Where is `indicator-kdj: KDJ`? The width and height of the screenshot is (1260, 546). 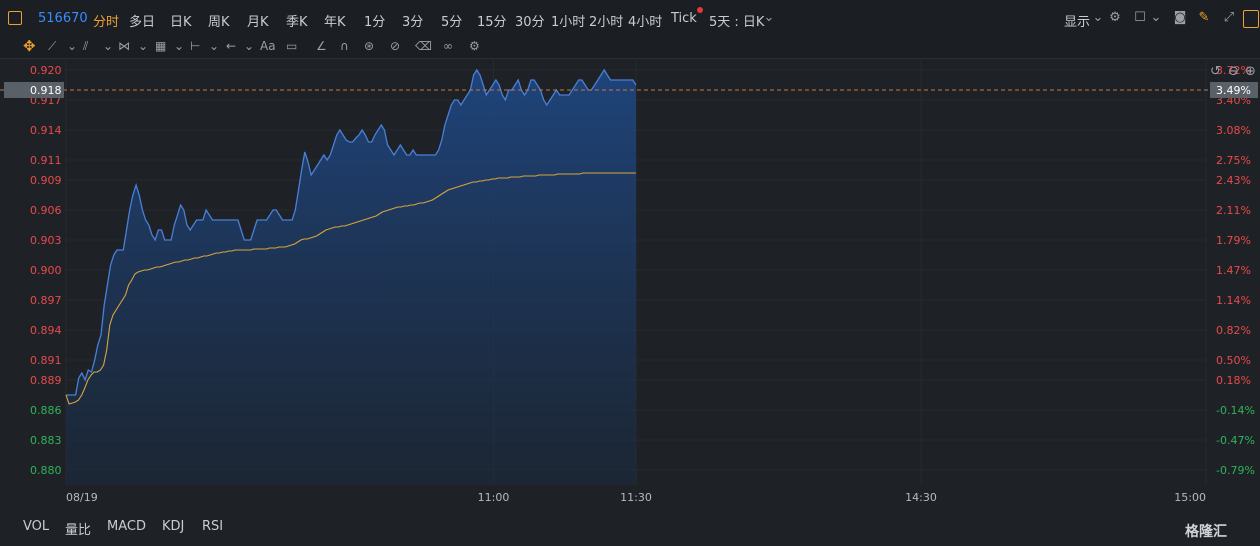 indicator-kdj: KDJ is located at coordinates (173, 526).